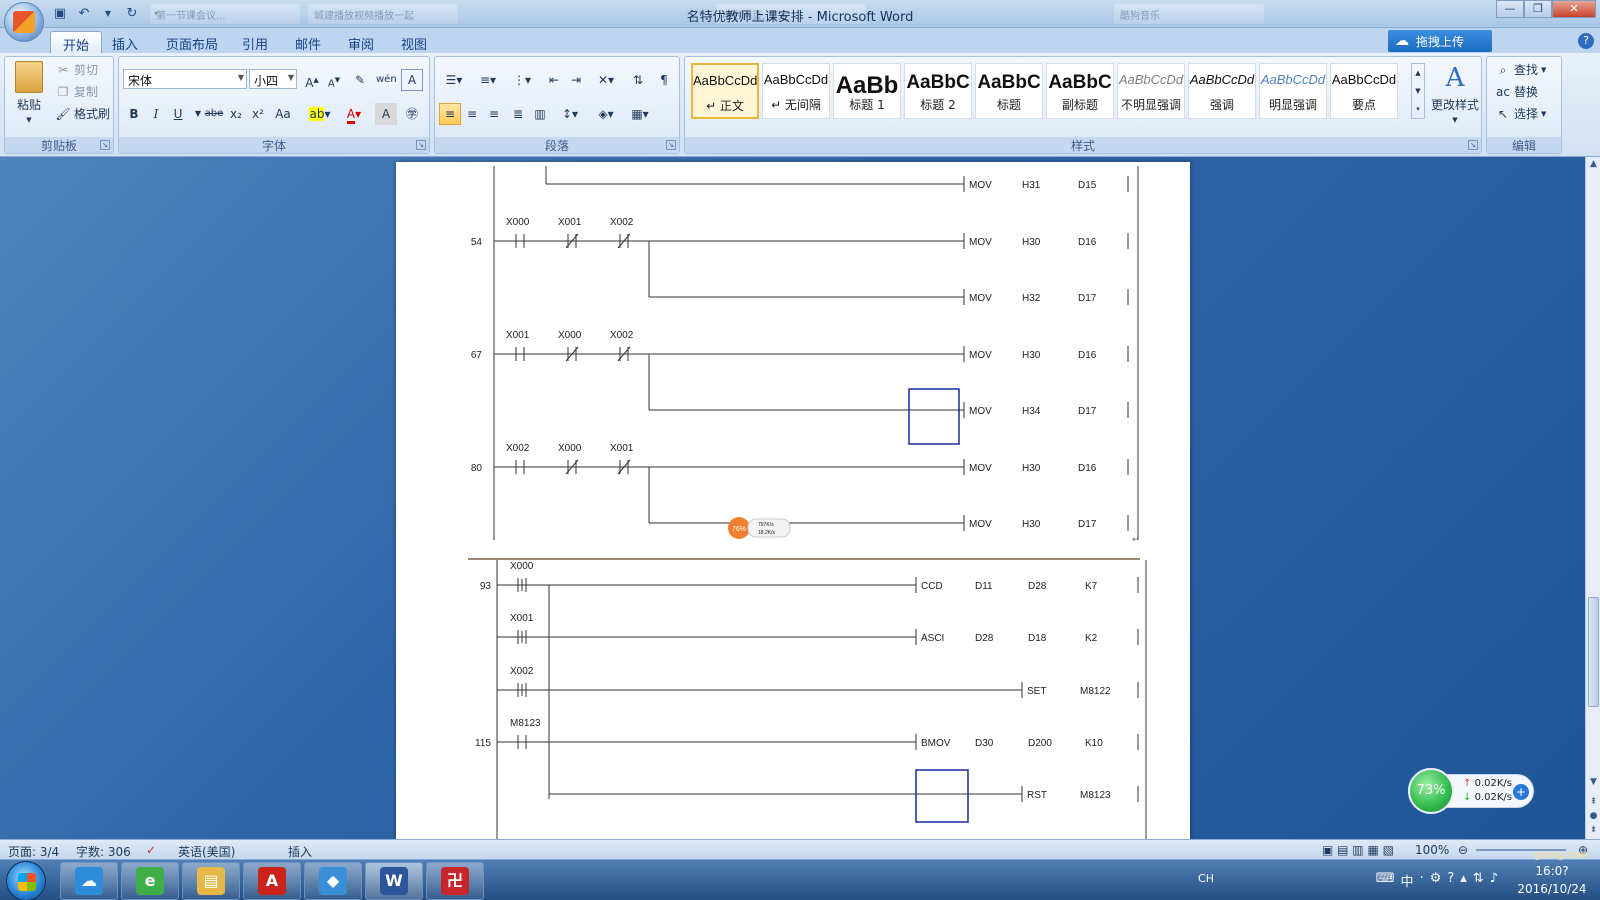 The image size is (1600, 900). Describe the element at coordinates (178, 114) in the screenshot. I see `underline-button: U` at that location.